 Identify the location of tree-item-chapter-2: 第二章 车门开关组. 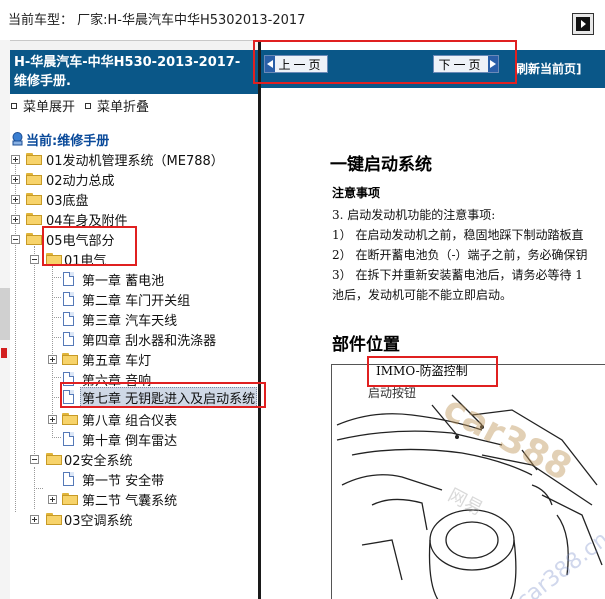
(134, 299).